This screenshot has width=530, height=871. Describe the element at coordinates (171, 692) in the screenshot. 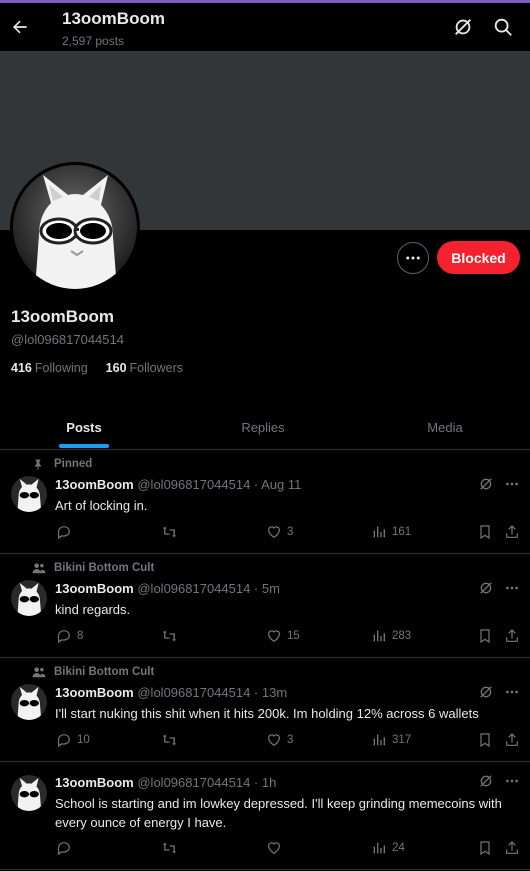

I see `post-meta: 13oomBoom @lol096817044514 · 13m` at that location.